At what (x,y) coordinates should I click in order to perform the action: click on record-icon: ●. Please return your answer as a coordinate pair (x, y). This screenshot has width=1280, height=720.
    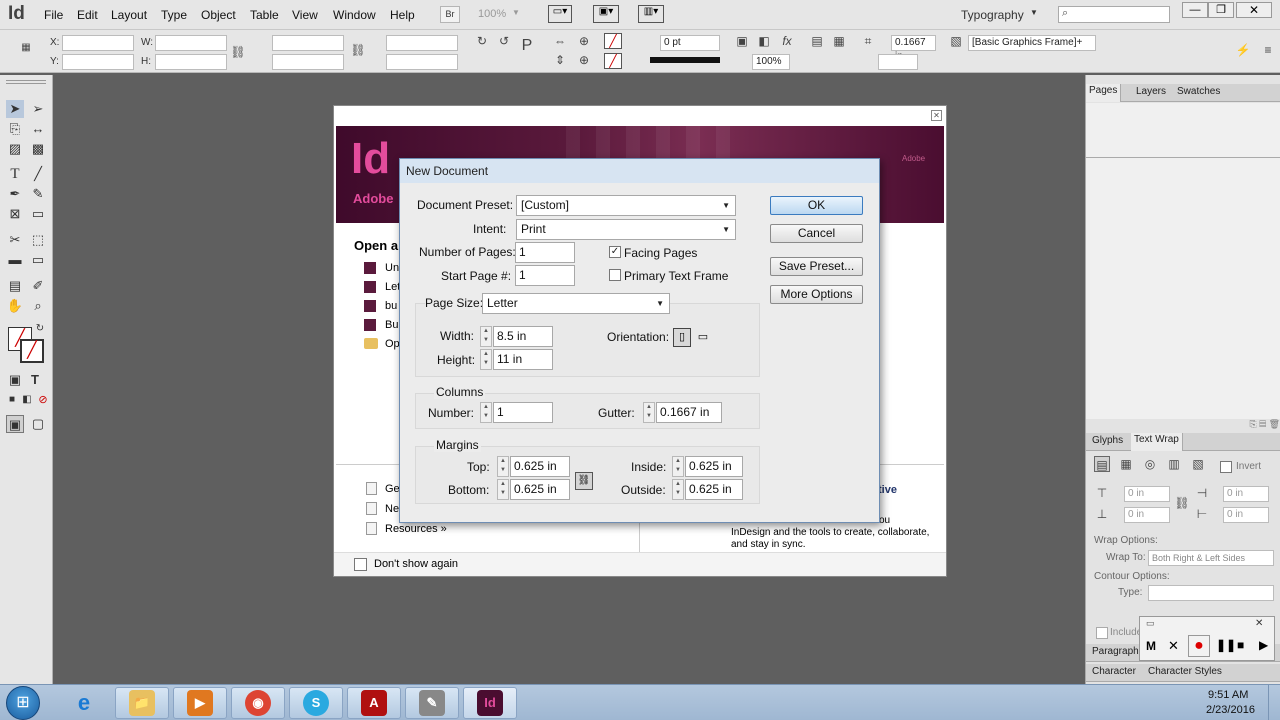
    Looking at the image, I should click on (1199, 646).